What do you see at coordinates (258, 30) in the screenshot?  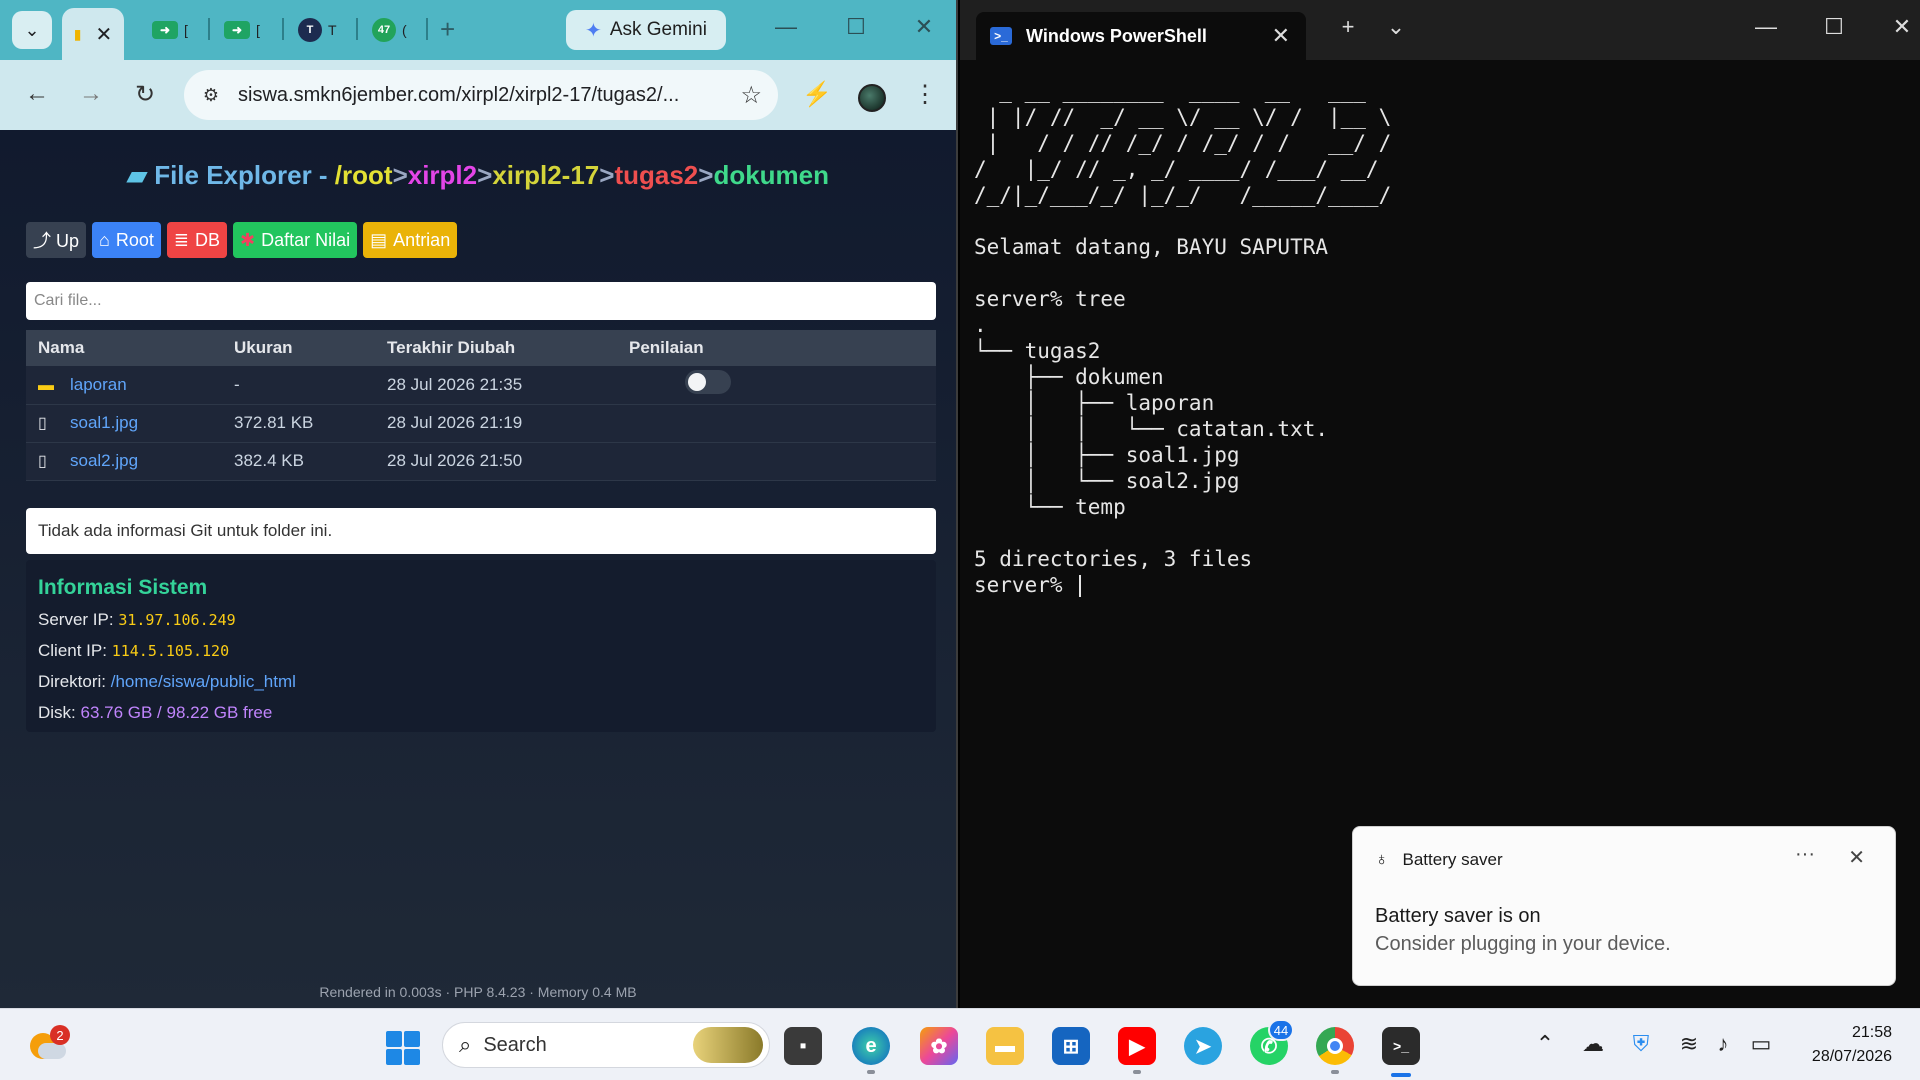 I see `tab-2-label: [` at bounding box center [258, 30].